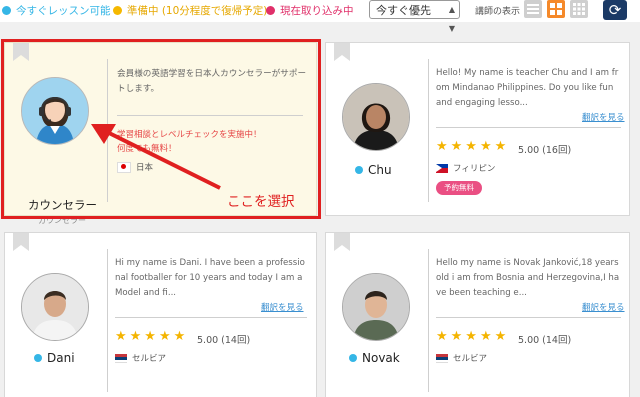 Image resolution: width=640 pixels, height=397 pixels. Describe the element at coordinates (442, 168) in the screenshot. I see `philippines-flag-icon` at that location.